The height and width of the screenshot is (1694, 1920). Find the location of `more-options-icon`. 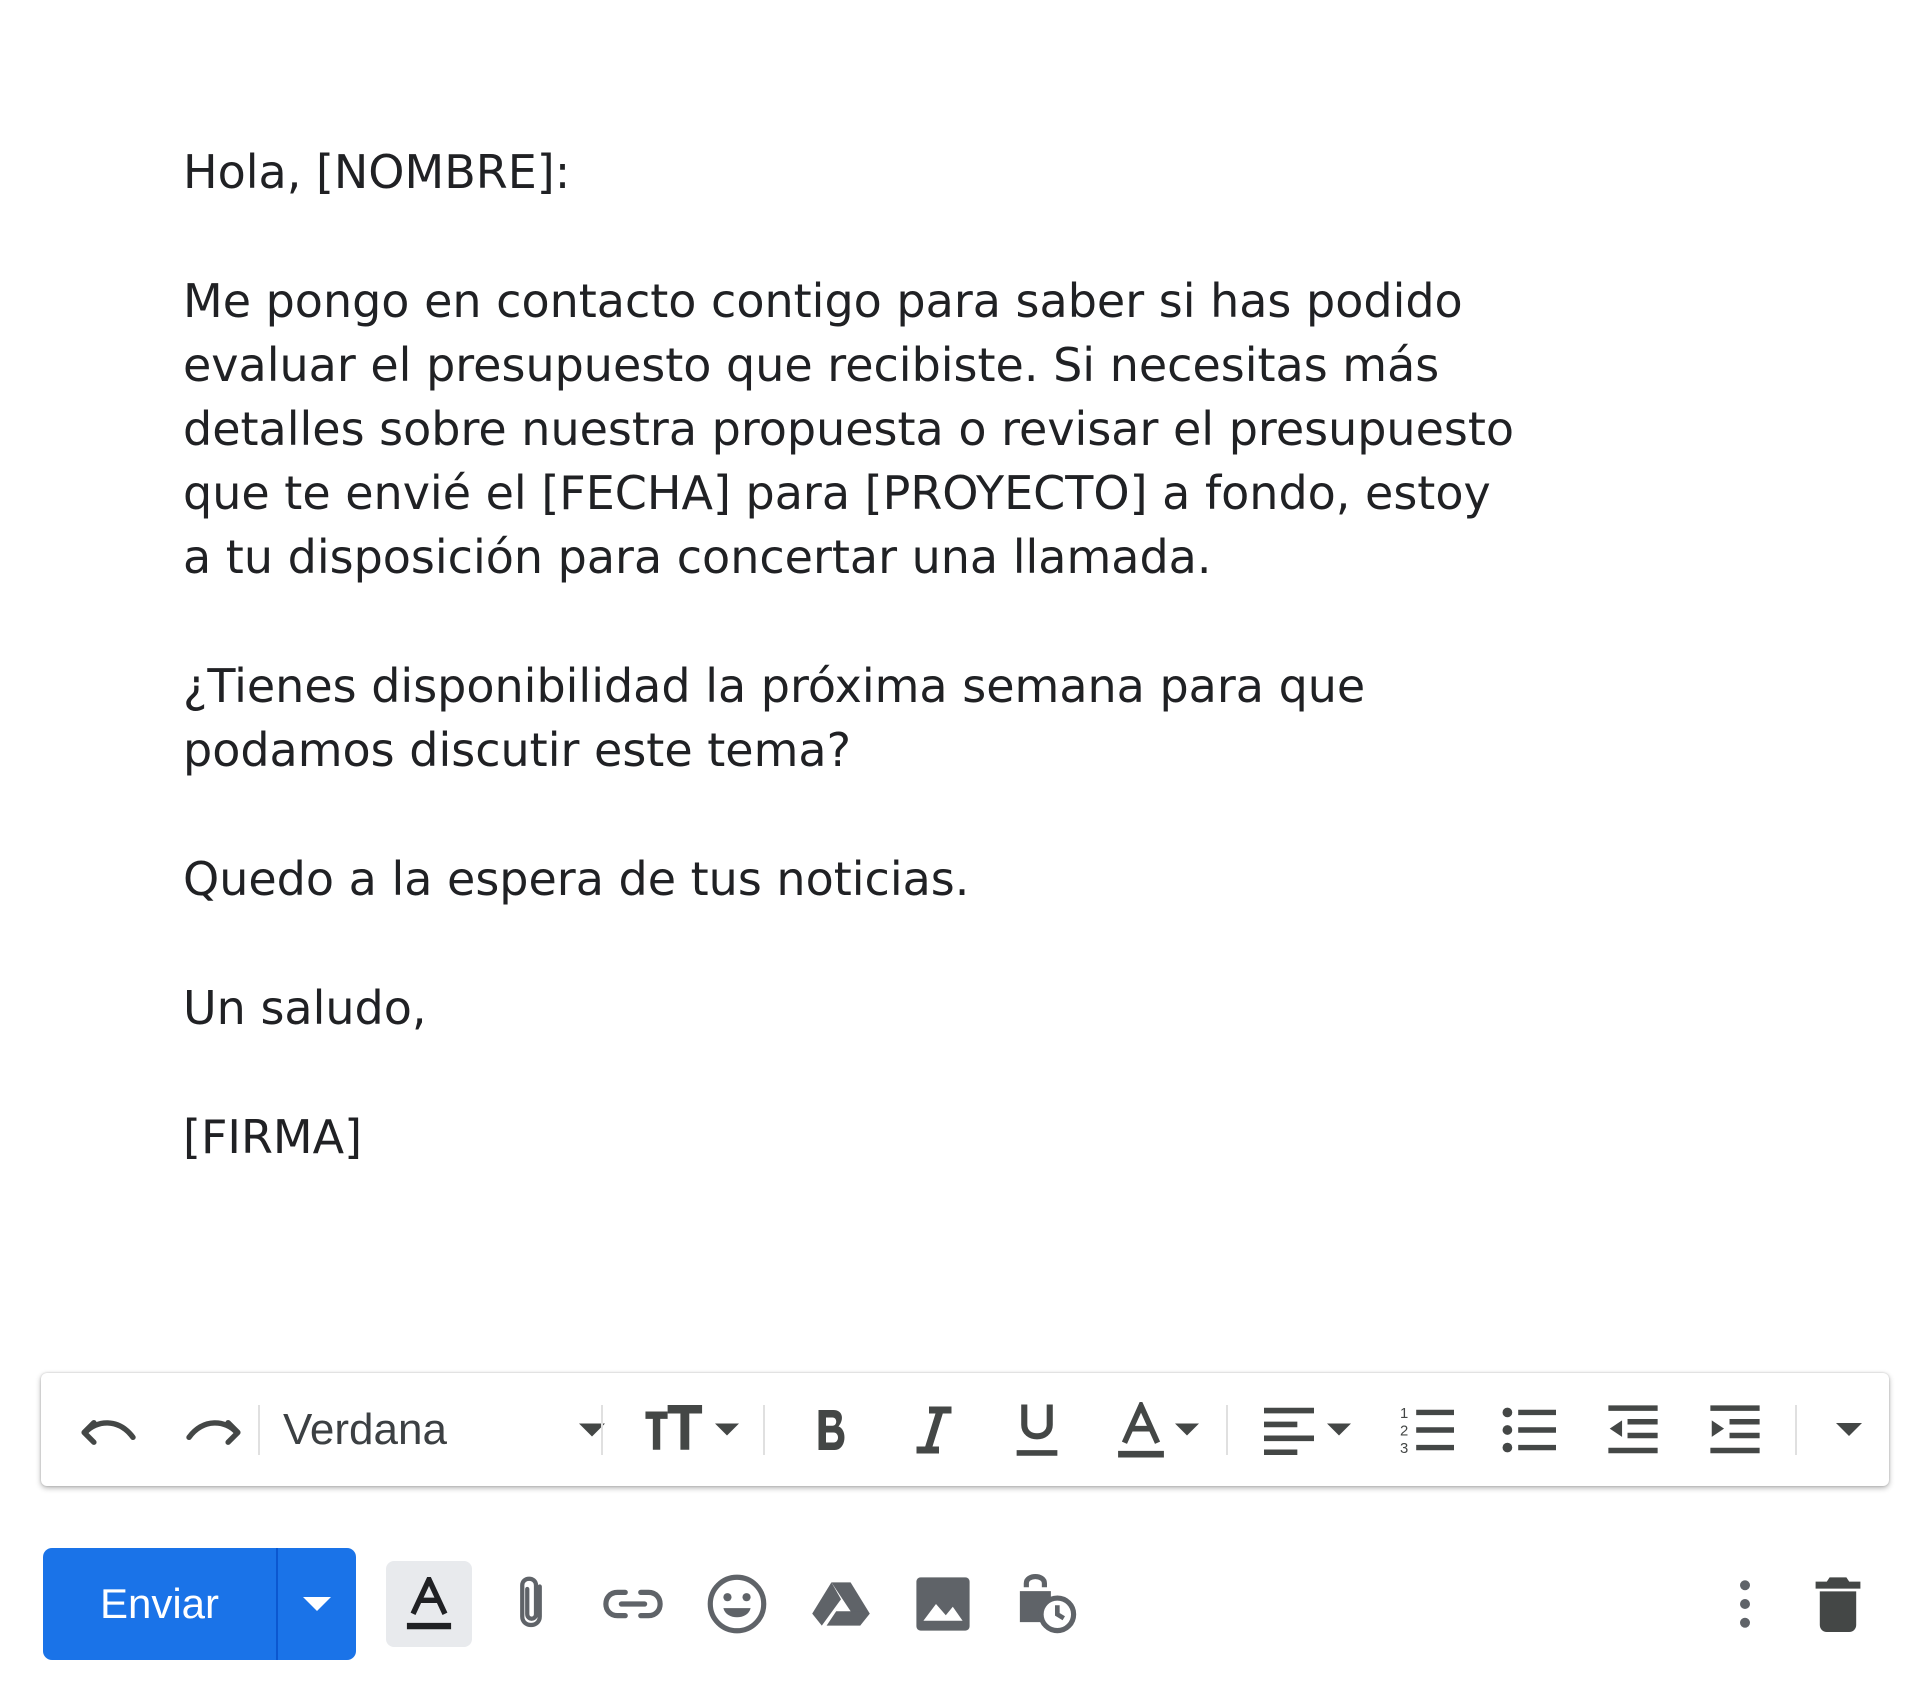

more-options-icon is located at coordinates (1745, 1604).